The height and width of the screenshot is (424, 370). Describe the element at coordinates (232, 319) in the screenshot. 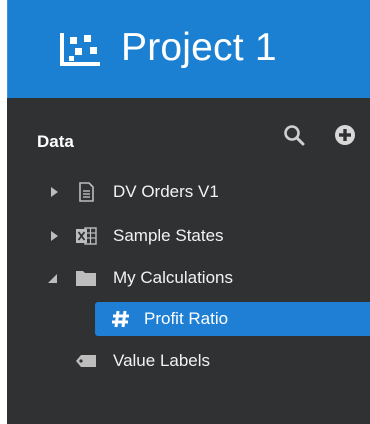

I see `tree-item-profit-ratio: Profit Ratio` at that location.